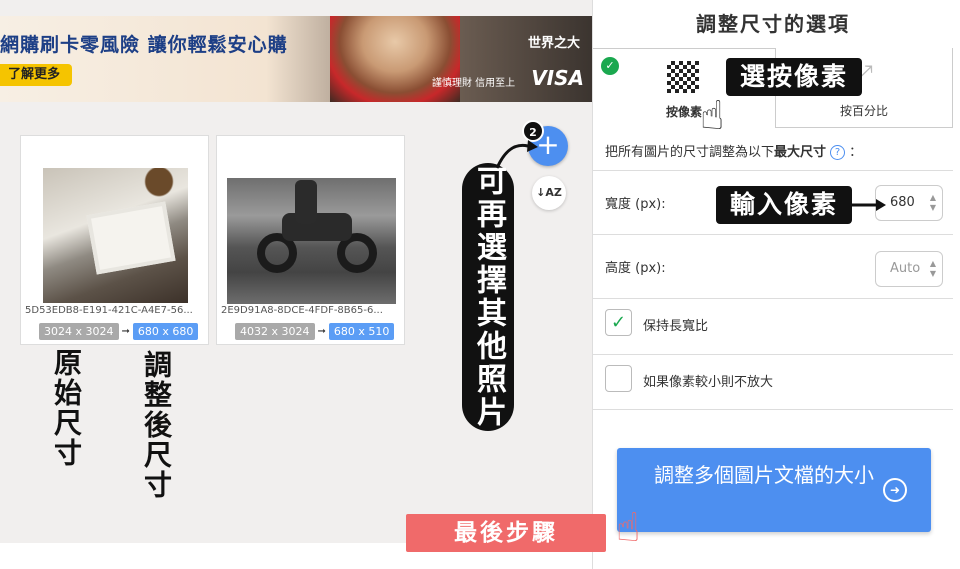 This screenshot has height=569, width=960. What do you see at coordinates (764, 475) in the screenshot?
I see `resize-button-label: 調整多個圖片文檔的大小` at bounding box center [764, 475].